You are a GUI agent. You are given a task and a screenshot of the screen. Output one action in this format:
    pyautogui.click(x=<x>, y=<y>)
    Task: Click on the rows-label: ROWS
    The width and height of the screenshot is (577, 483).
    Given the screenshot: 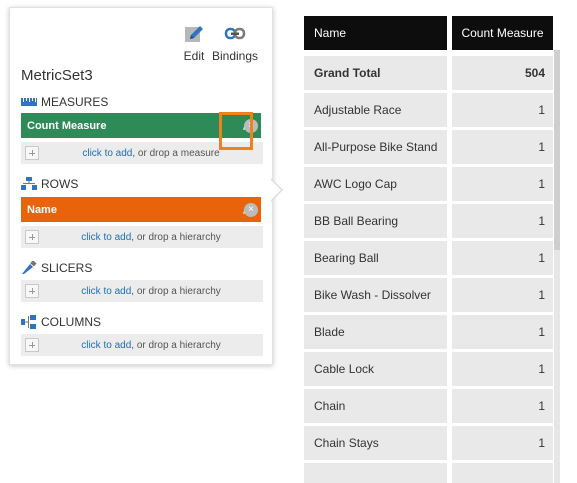 What is the action you would take?
    pyautogui.click(x=60, y=184)
    